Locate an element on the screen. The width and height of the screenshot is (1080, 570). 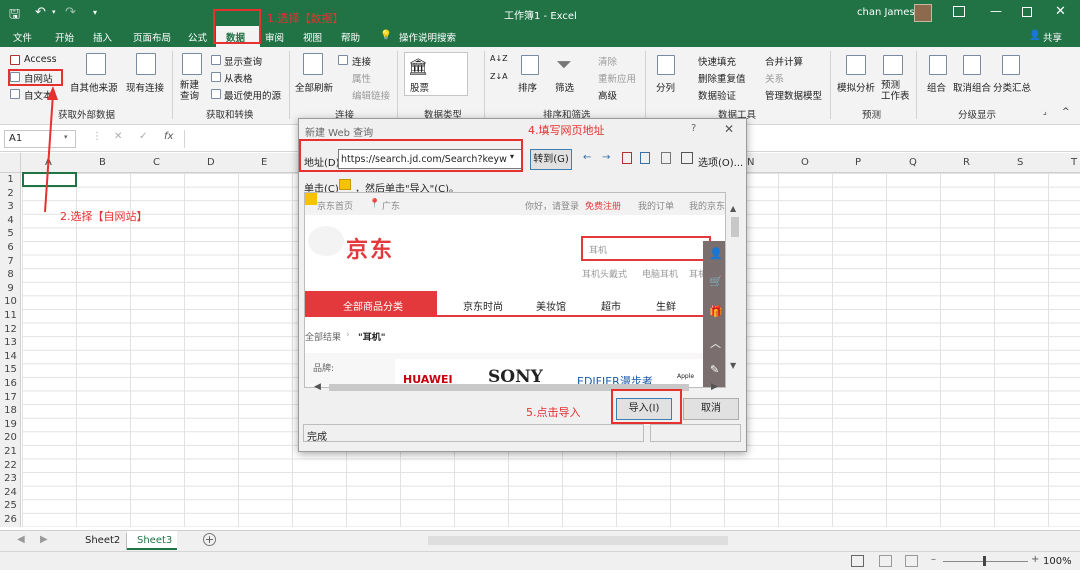
help-icon: ? is located at coordinates (693, 128).